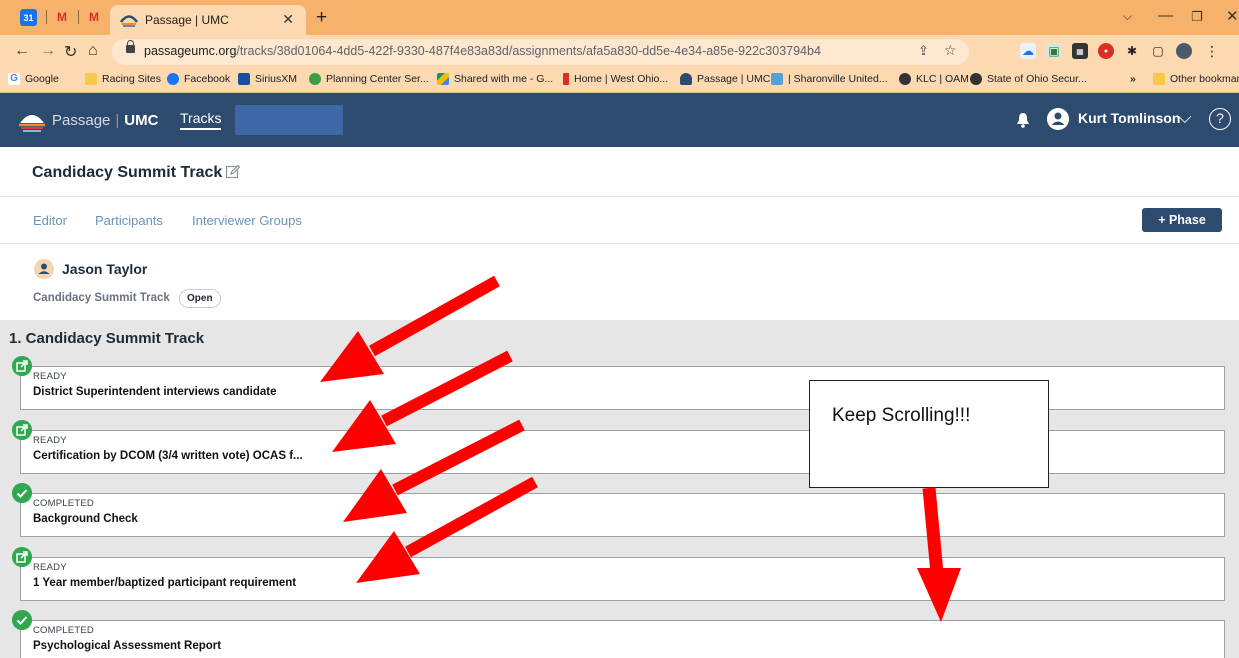 The width and height of the screenshot is (1239, 658). Describe the element at coordinates (950, 50) in the screenshot. I see `star-icon: ☆` at that location.